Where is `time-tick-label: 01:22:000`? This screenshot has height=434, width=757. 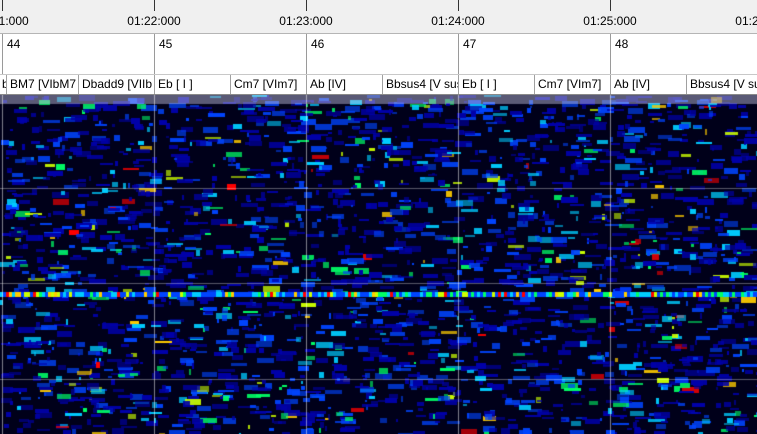 time-tick-label: 01:22:000 is located at coordinates (154, 21).